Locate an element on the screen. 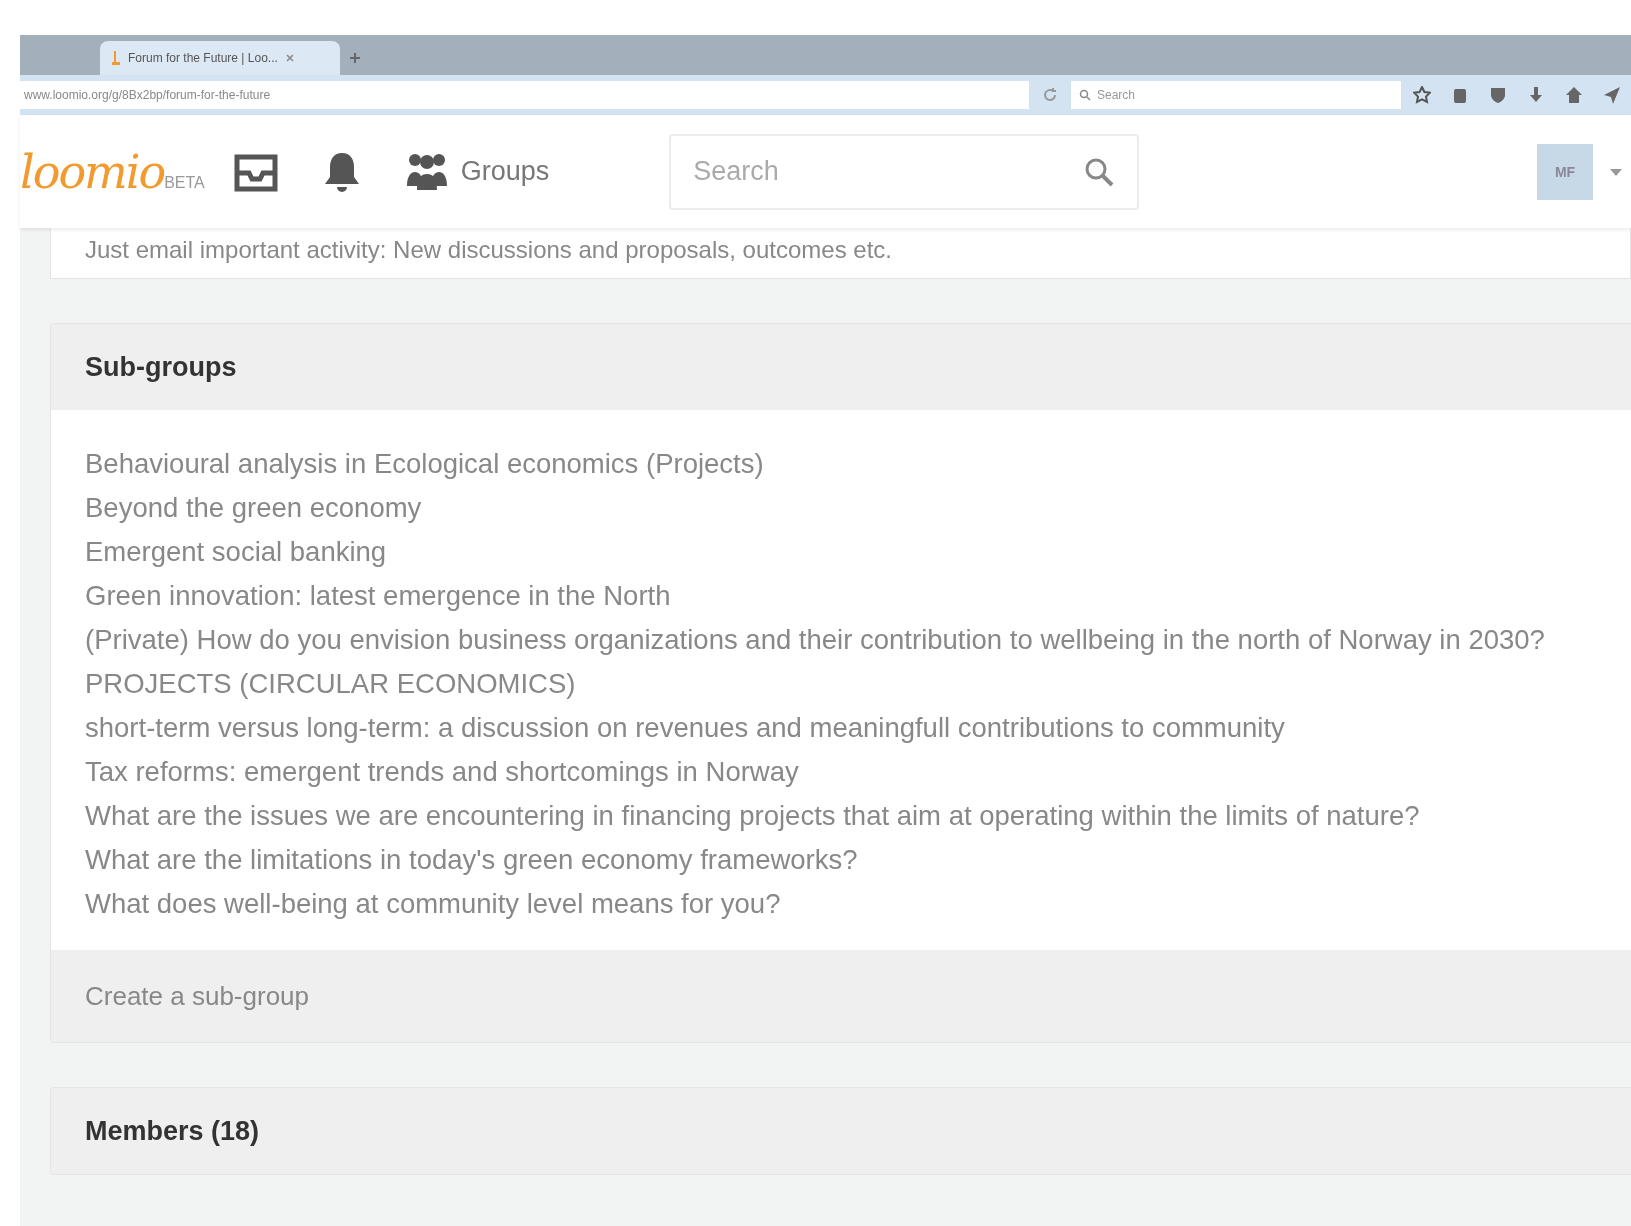 The height and width of the screenshot is (1226, 1631). caret-icon is located at coordinates (1616, 171).